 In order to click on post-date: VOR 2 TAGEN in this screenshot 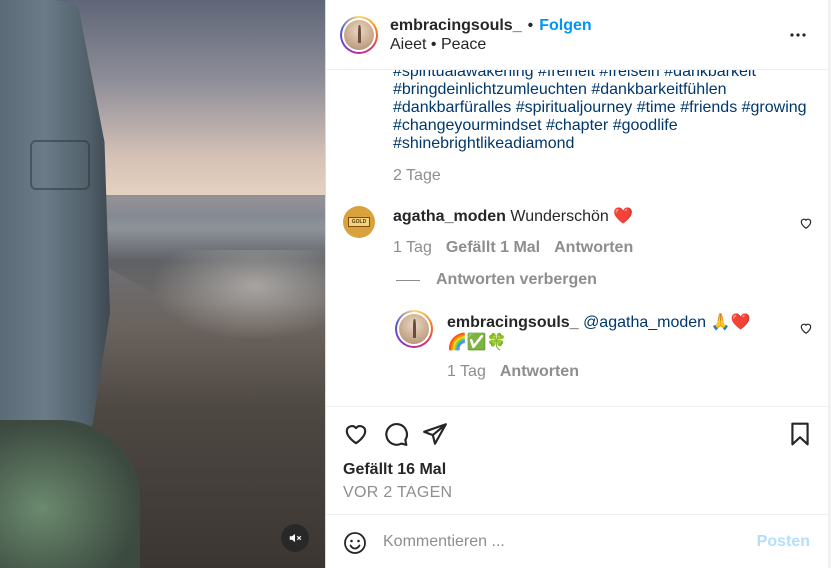, I will do `click(397, 493)`.